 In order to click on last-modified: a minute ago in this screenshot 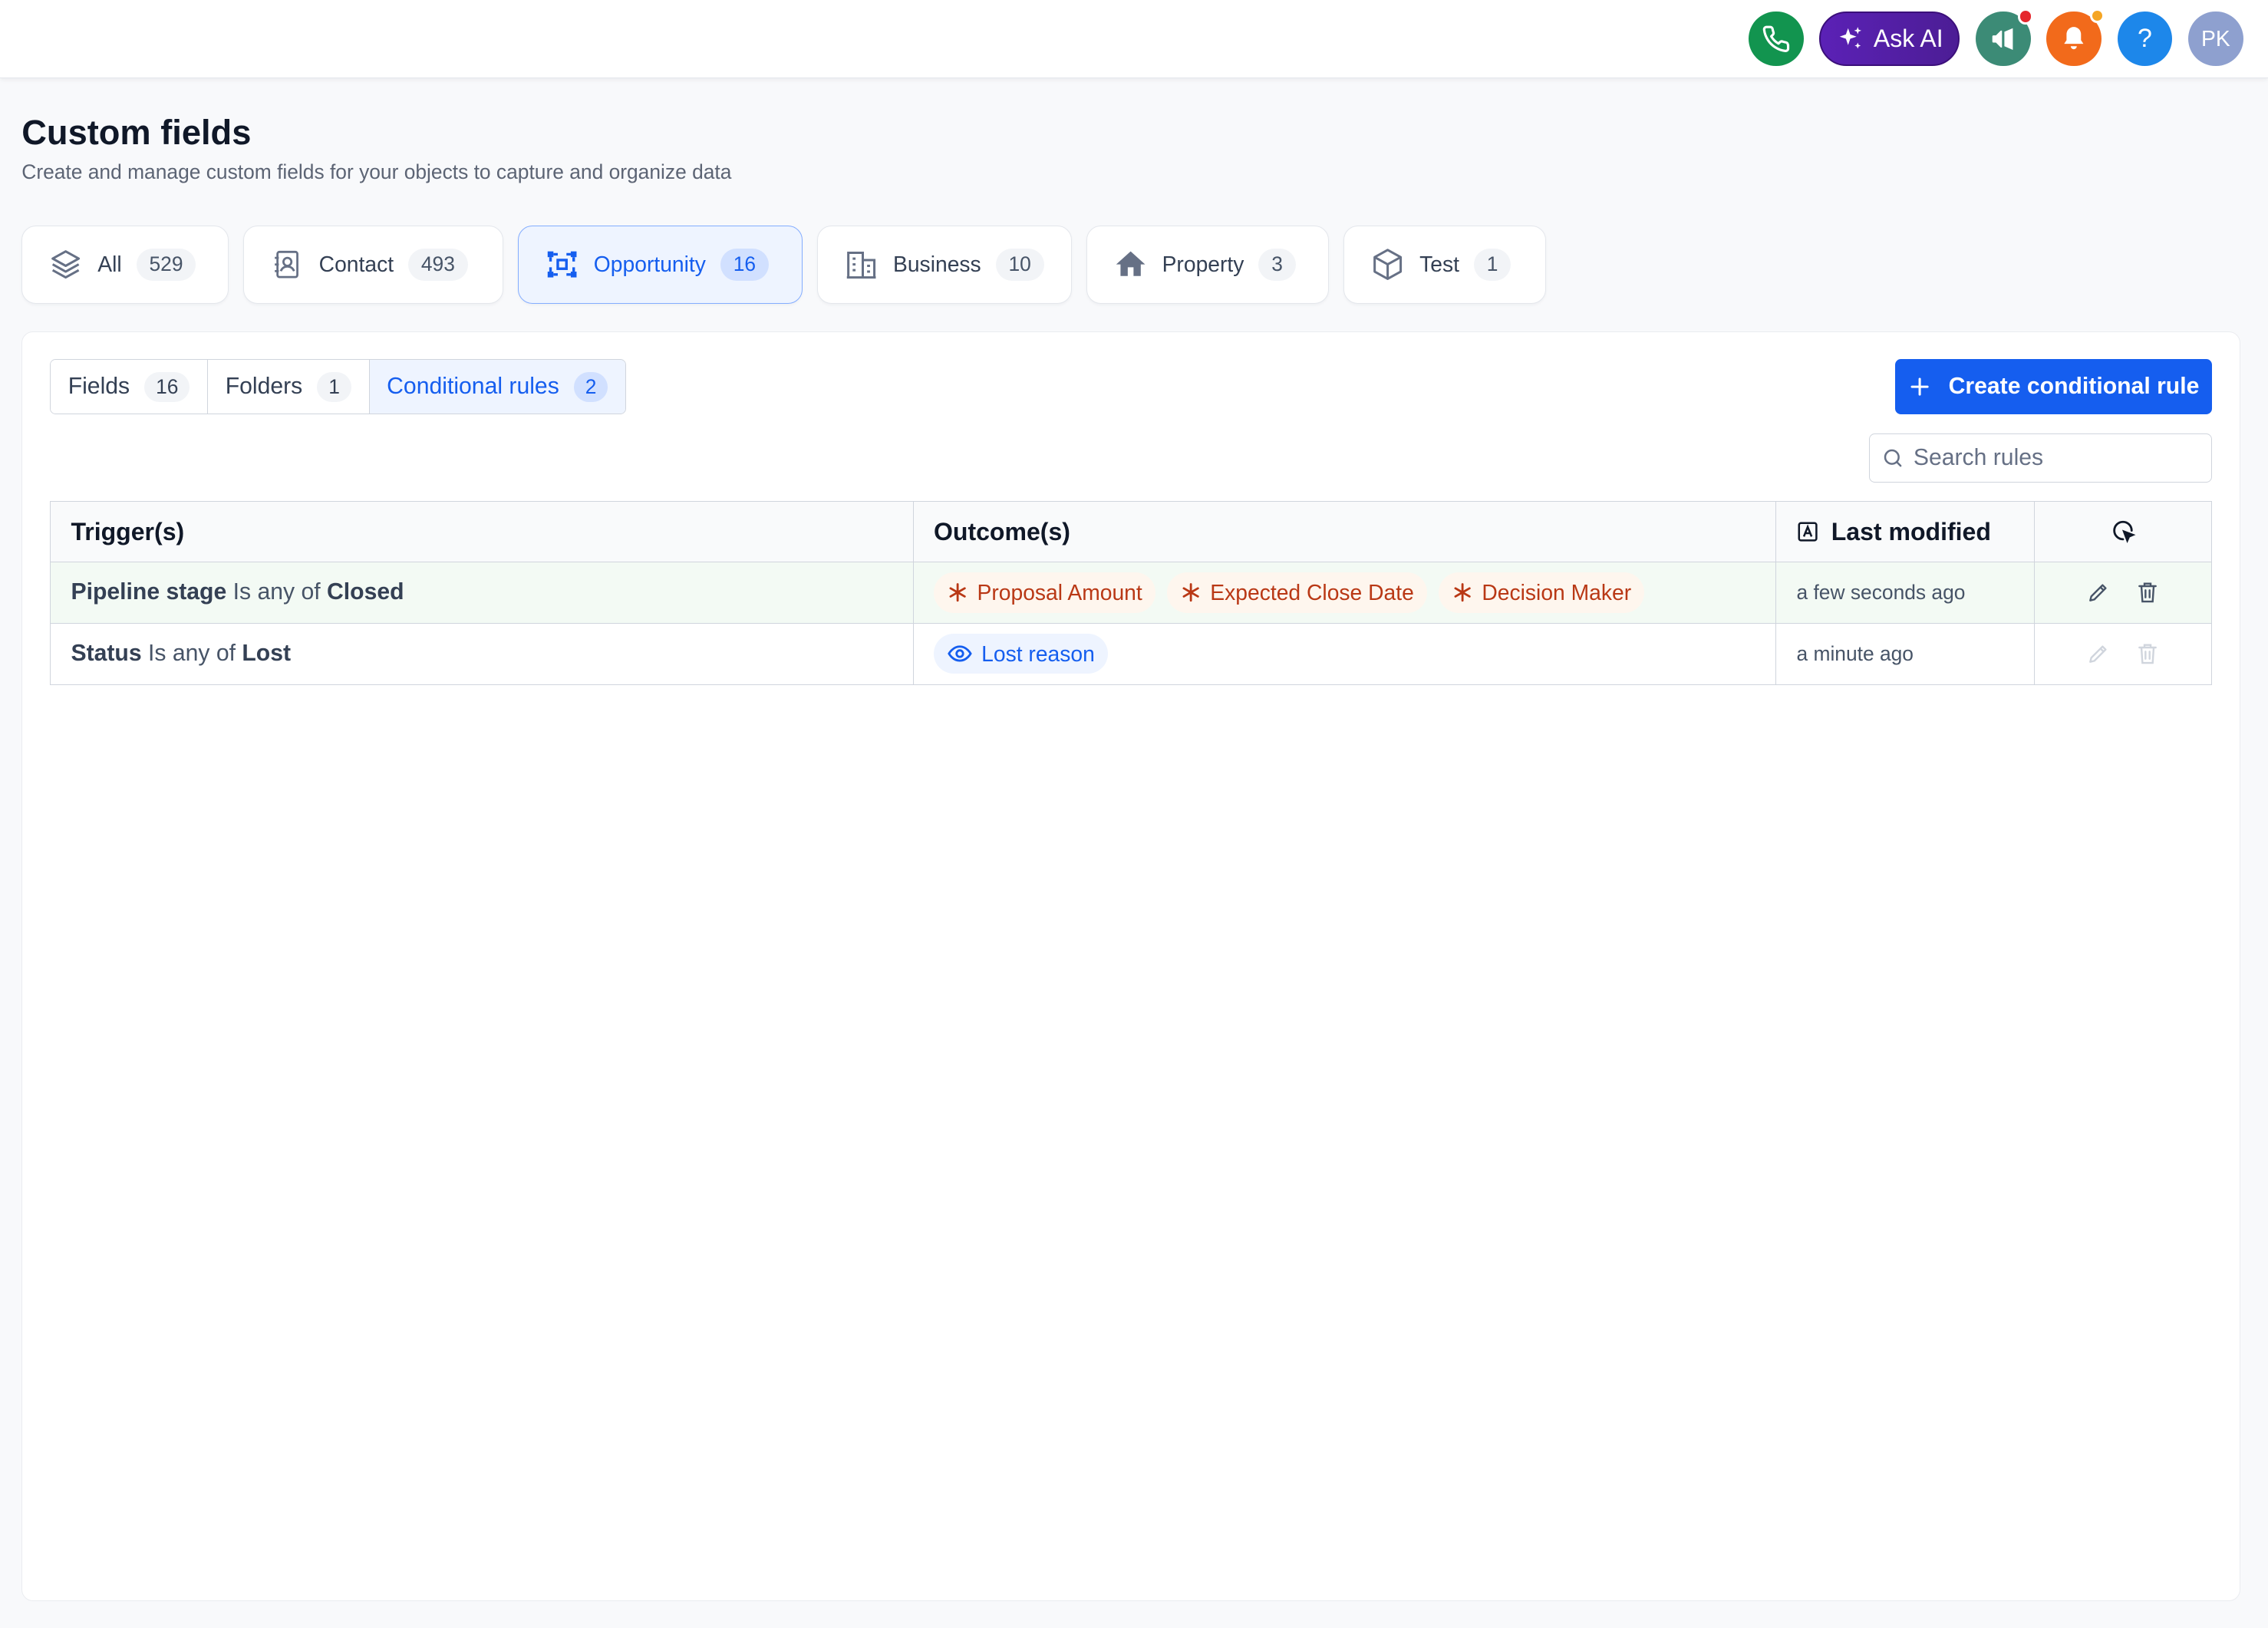, I will do `click(1906, 653)`.